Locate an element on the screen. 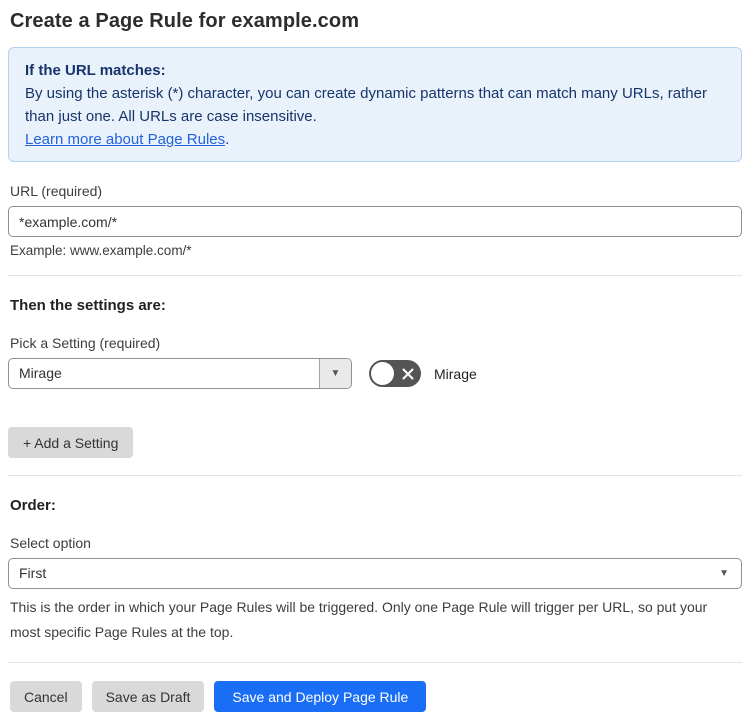 This screenshot has width=750, height=712. setting-select-value: Mirage is located at coordinates (40, 373).